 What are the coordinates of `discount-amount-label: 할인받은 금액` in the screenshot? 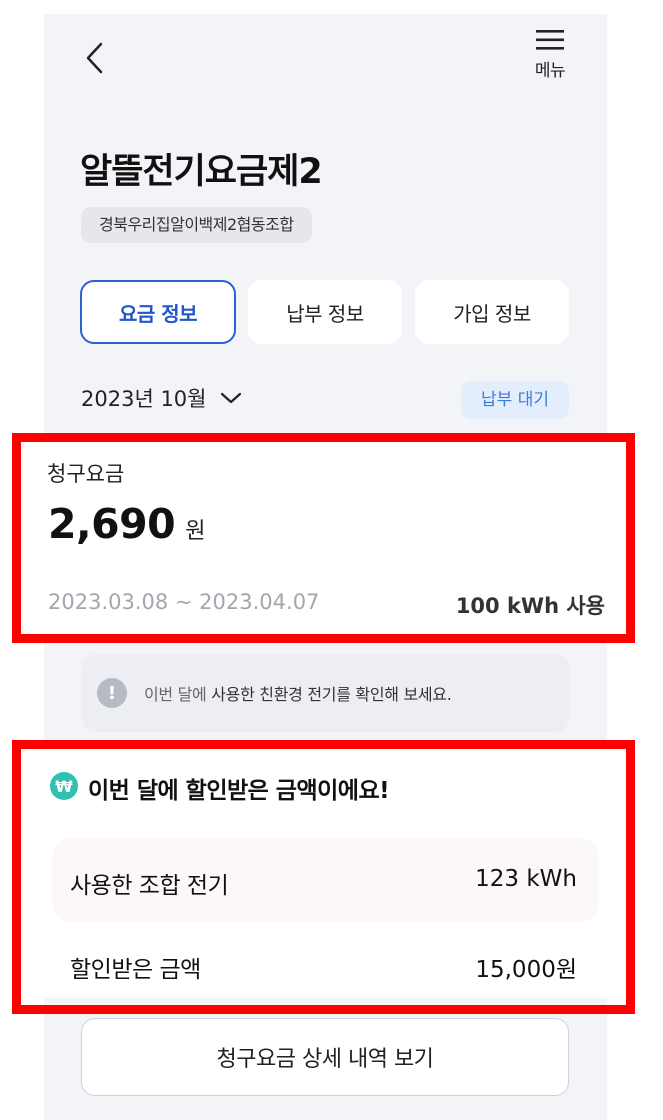 It's located at (135, 970).